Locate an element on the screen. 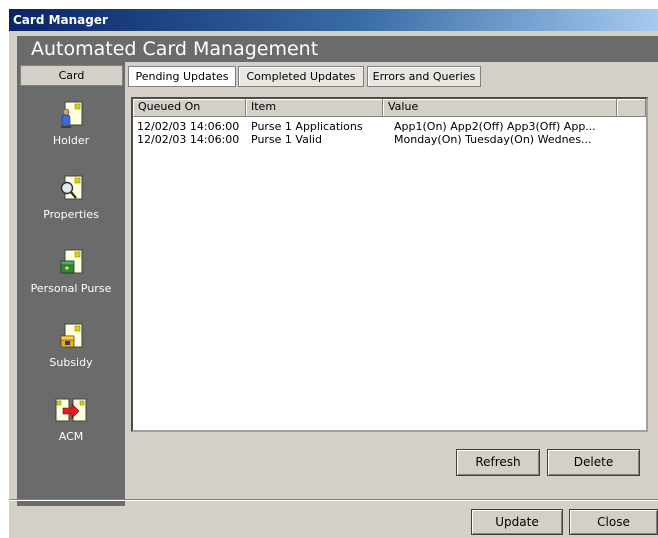  tab-errors-and-queries: Errors and Queries is located at coordinates (424, 76).